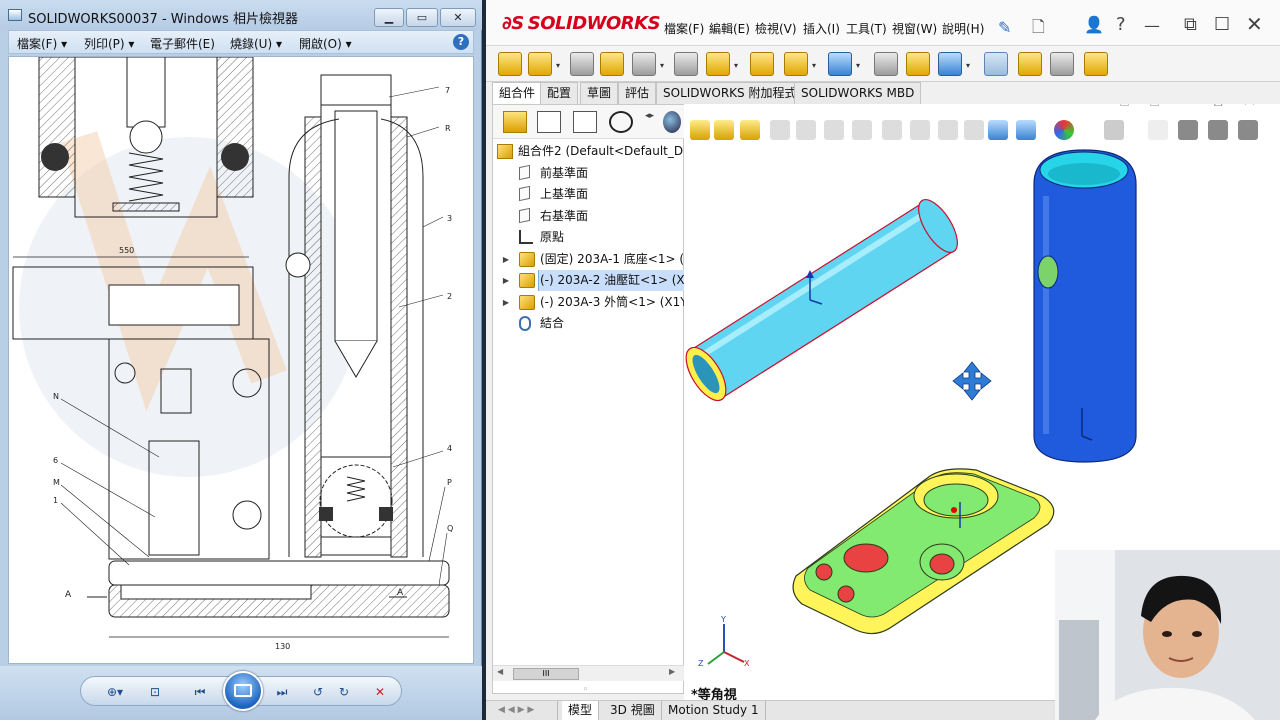 This screenshot has height=720, width=1280. Describe the element at coordinates (920, 130) in the screenshot. I see `edit-appearance-icon` at that location.